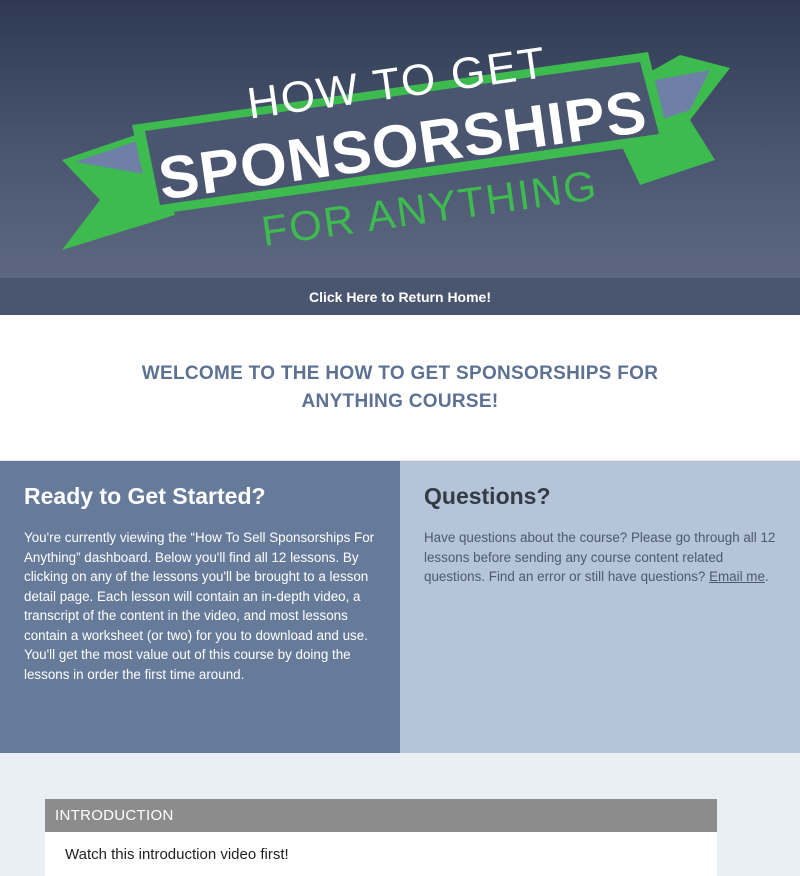 Image resolution: width=800 pixels, height=876 pixels. What do you see at coordinates (487, 496) in the screenshot?
I see `questions-title: Questions?` at bounding box center [487, 496].